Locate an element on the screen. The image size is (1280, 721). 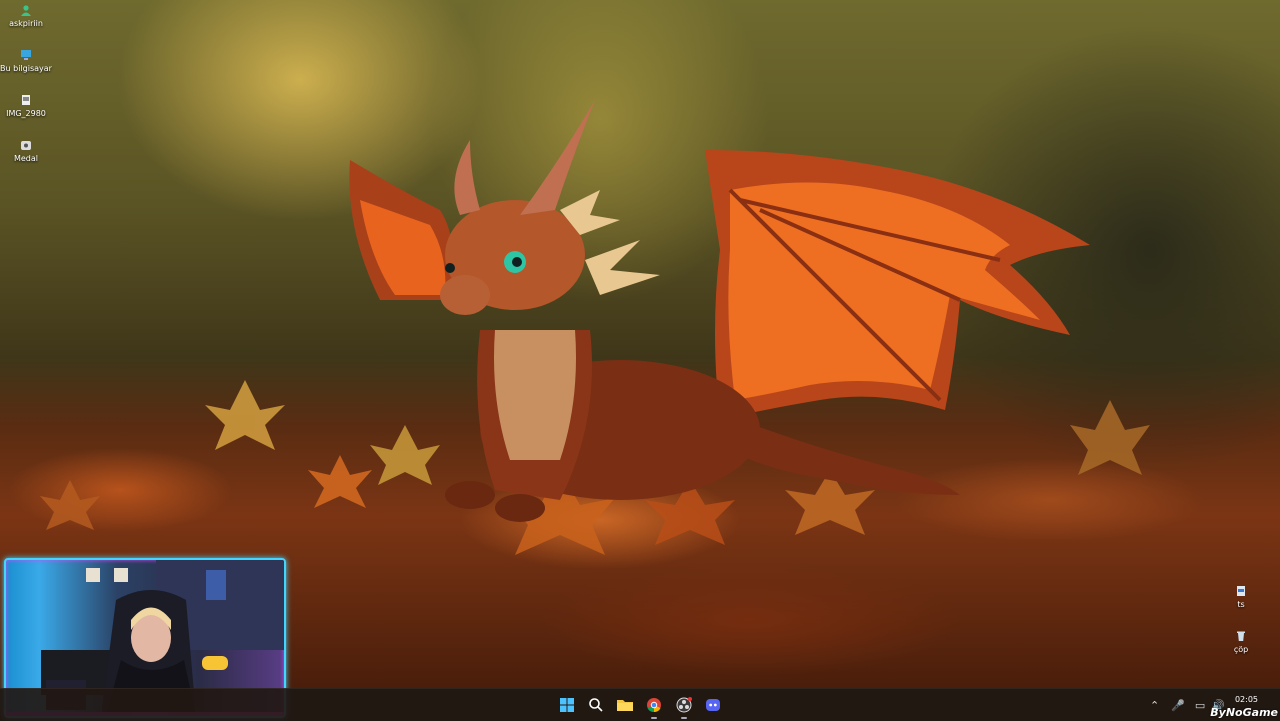
microphone-icon: 🎤 is located at coordinates (1178, 705).